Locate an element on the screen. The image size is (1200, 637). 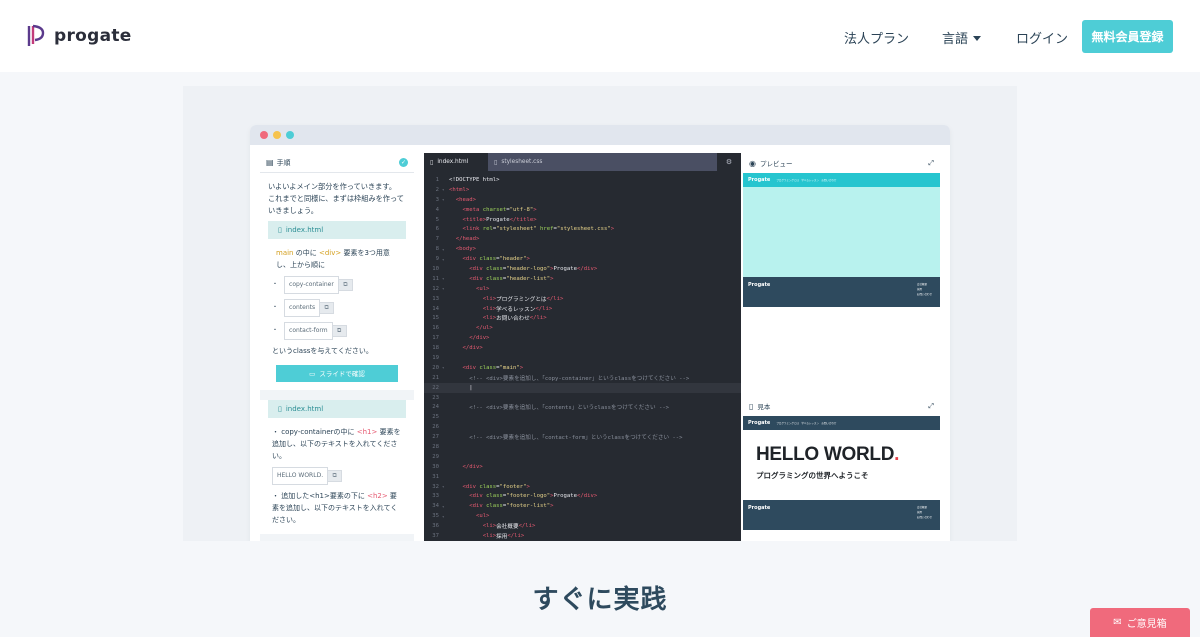
slide-check-button: ▭ スライドで確認 is located at coordinates (337, 373).